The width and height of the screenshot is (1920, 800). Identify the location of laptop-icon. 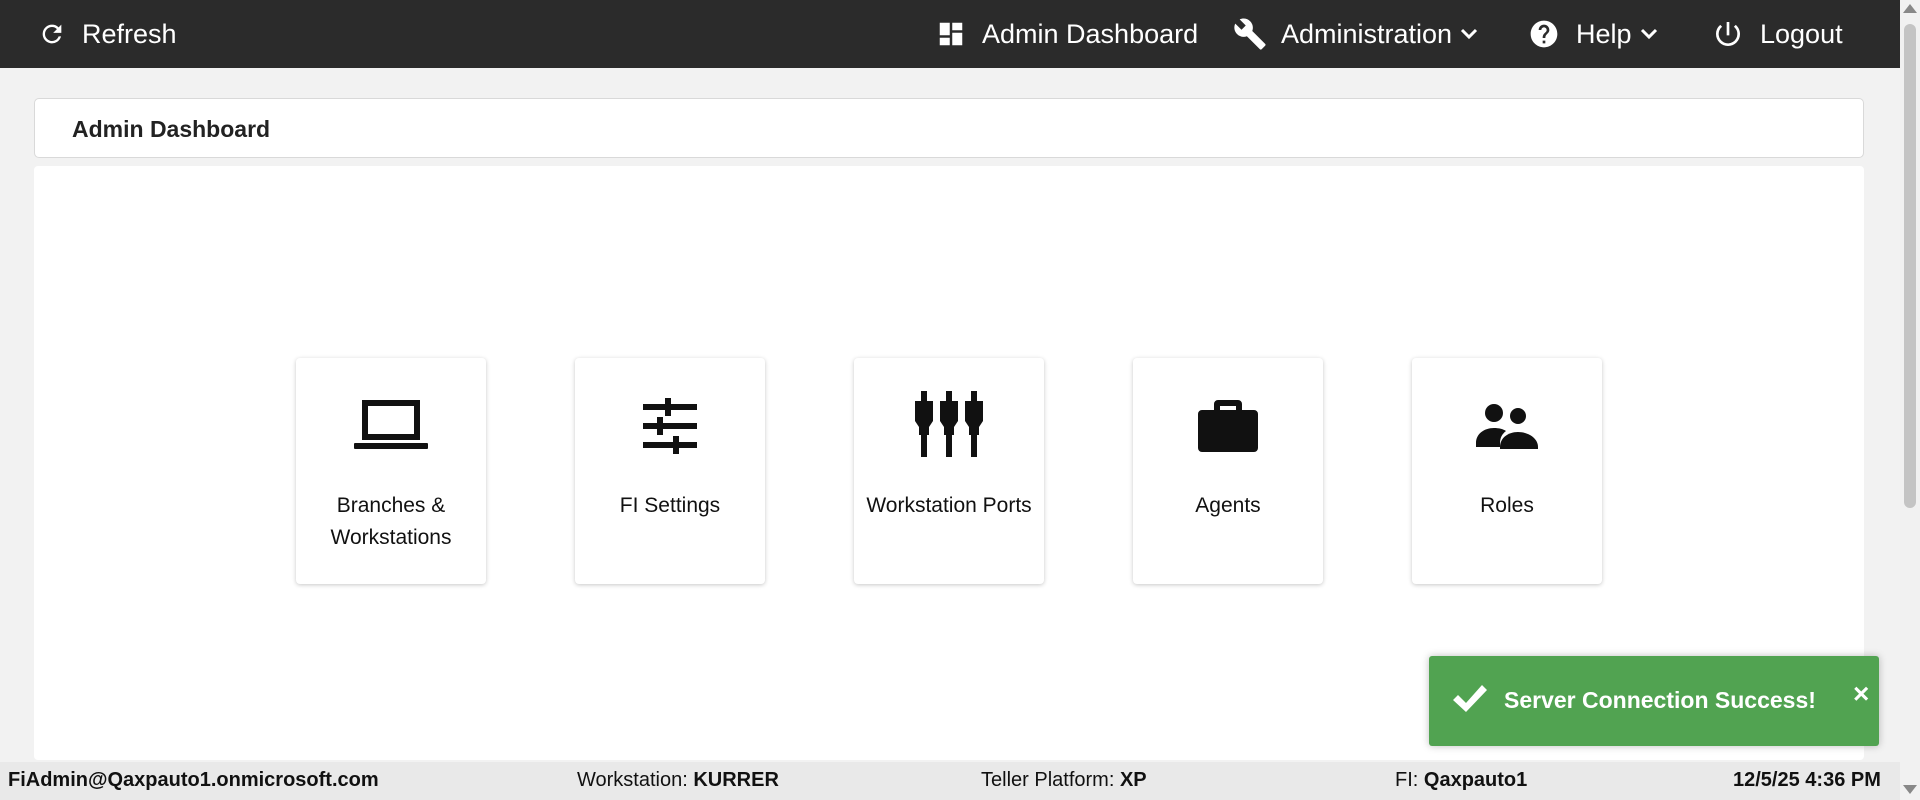
(391, 426).